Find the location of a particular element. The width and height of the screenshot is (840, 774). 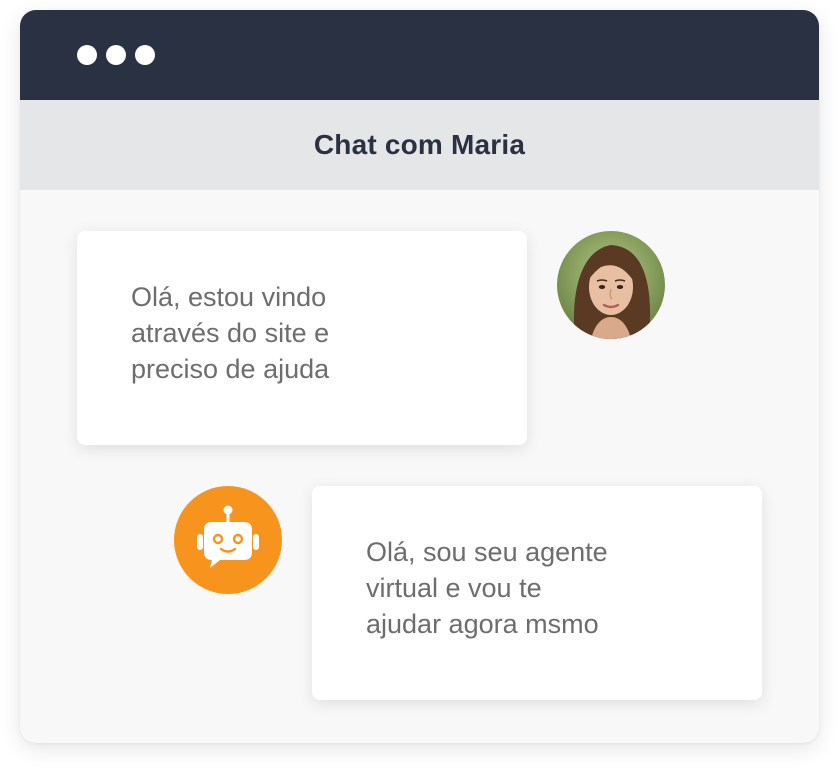

chat-title: Chat com Maria is located at coordinates (419, 144).